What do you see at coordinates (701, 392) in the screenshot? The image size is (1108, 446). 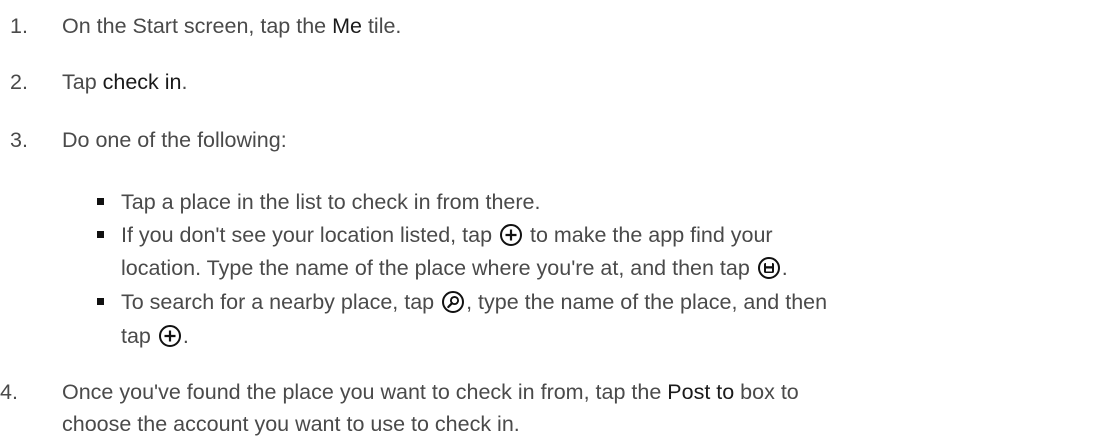 I see `ui-term-post-to: Post to` at bounding box center [701, 392].